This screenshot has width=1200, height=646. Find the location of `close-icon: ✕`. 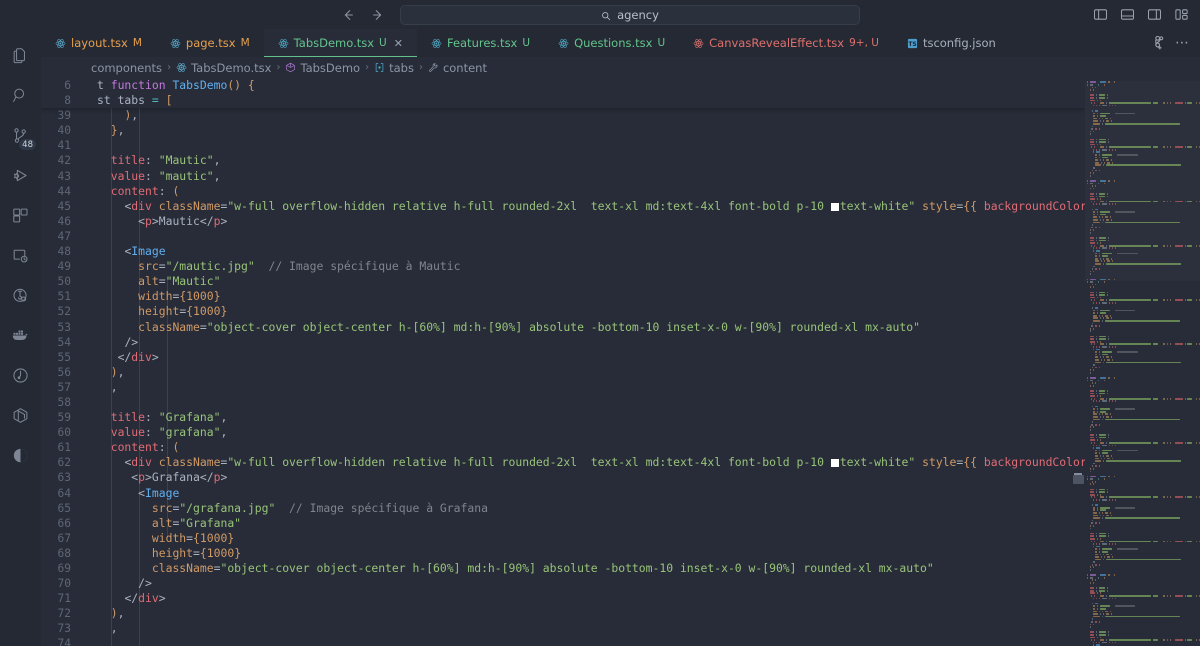

close-icon: ✕ is located at coordinates (398, 43).